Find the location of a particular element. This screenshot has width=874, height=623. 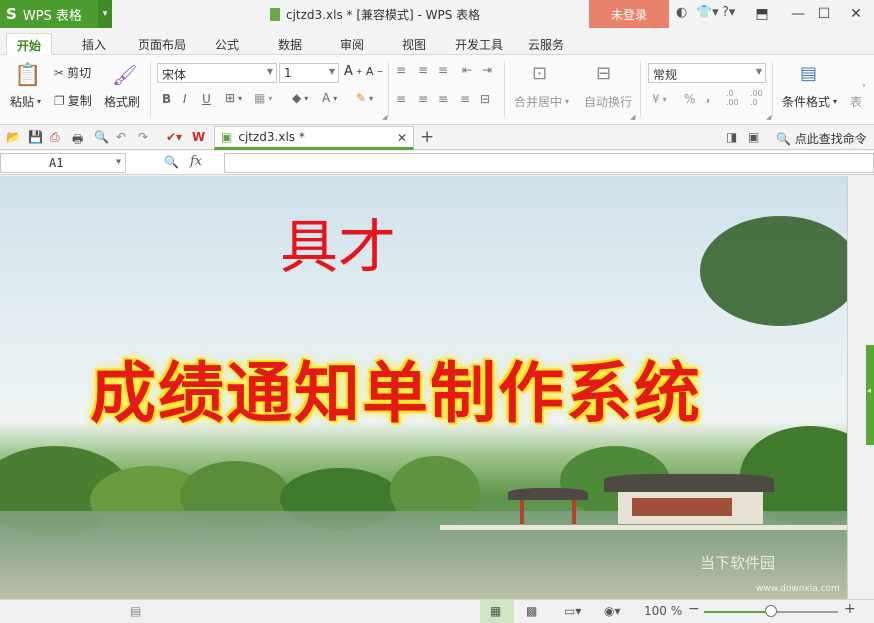

spreadsheet-file-icon: ▣ is located at coordinates (227, 137).